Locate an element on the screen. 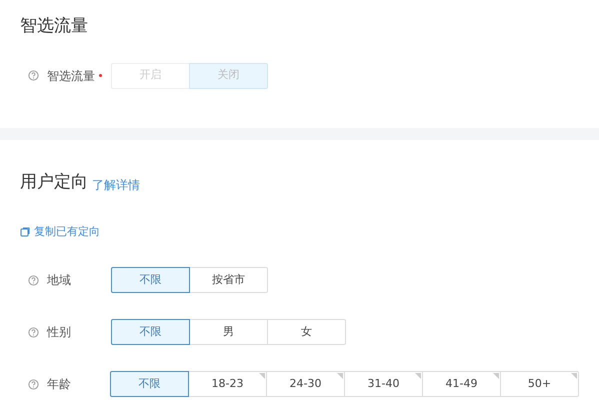  option-button: 按省市 is located at coordinates (228, 280).